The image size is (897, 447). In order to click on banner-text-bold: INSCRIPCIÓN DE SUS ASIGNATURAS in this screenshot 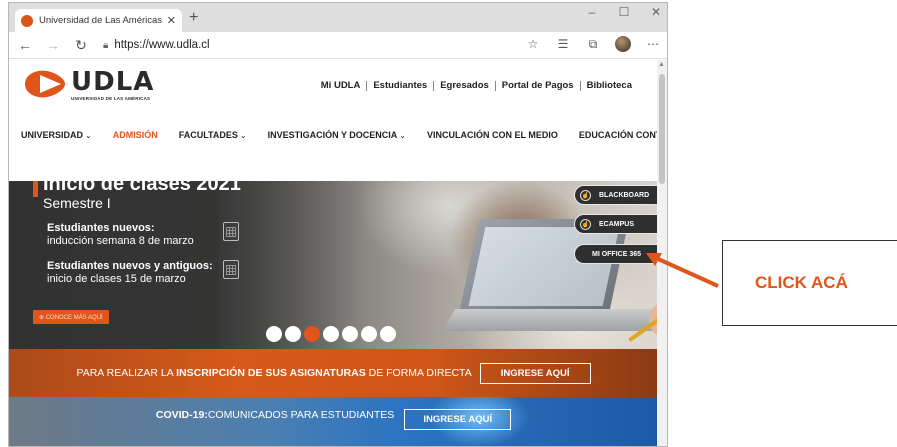, I will do `click(271, 373)`.